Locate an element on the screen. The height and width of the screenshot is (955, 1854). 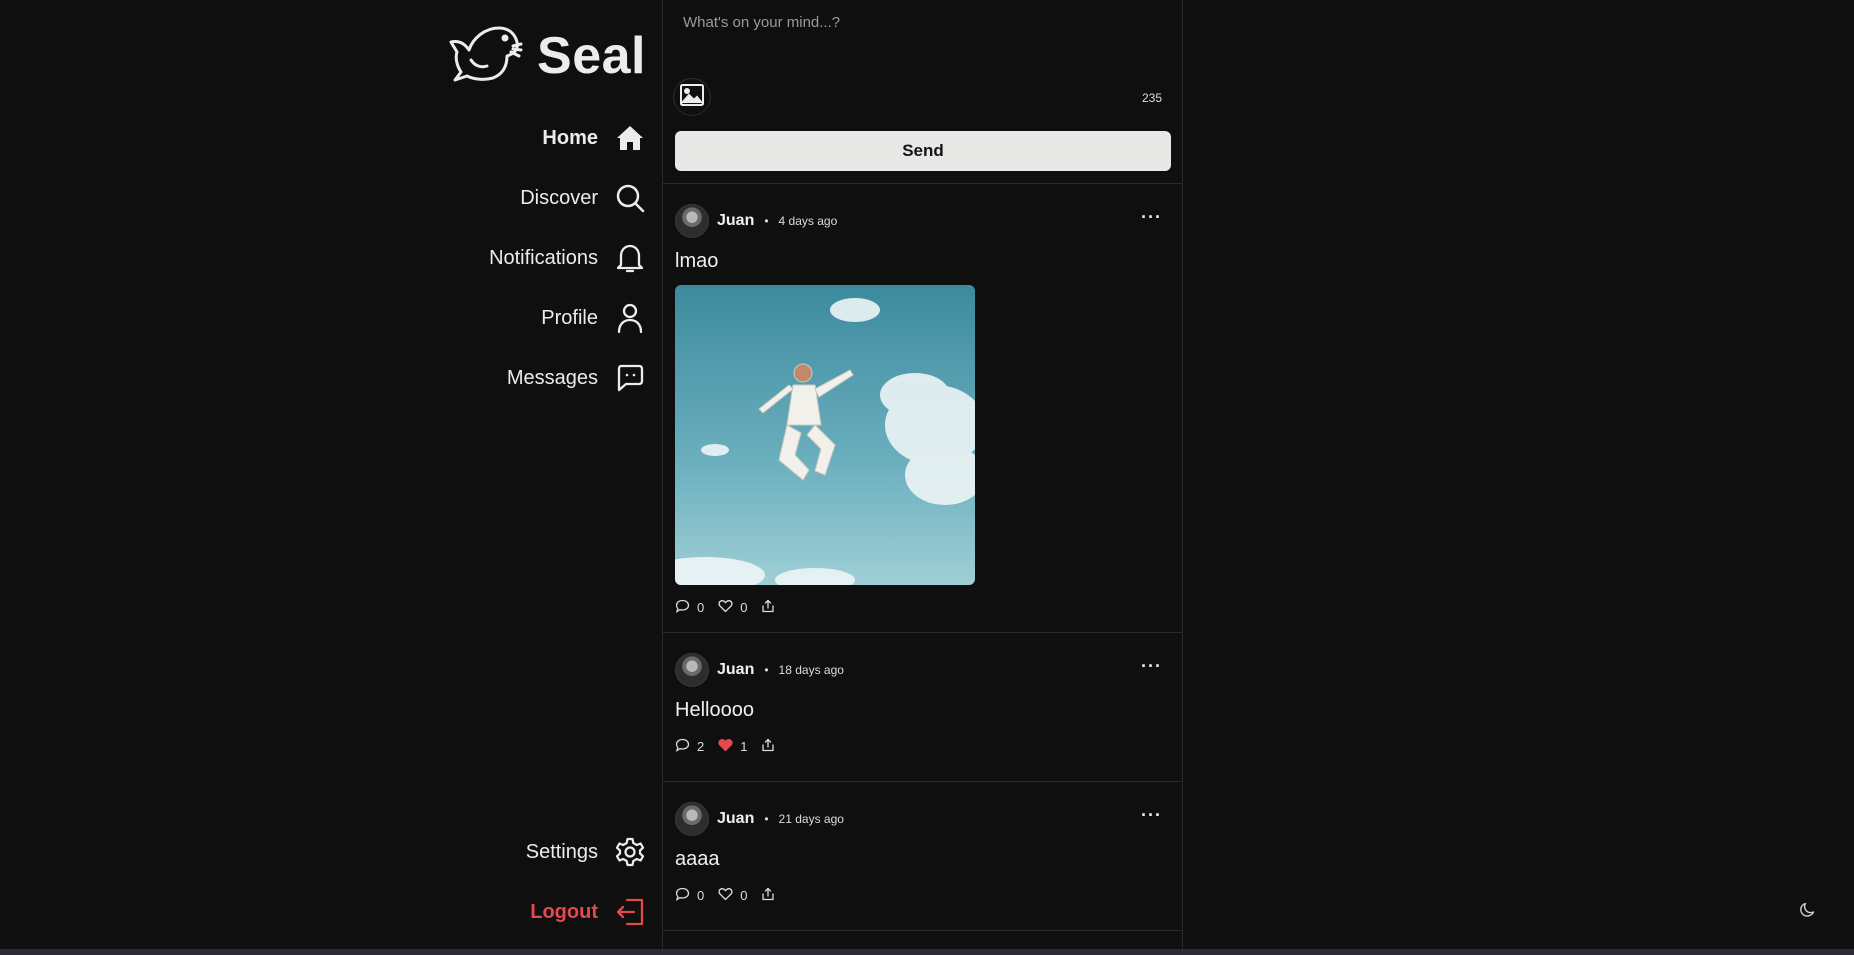
post: Juan • 21 days ago ··· aaaa 0 0 is located at coordinates (922, 856).